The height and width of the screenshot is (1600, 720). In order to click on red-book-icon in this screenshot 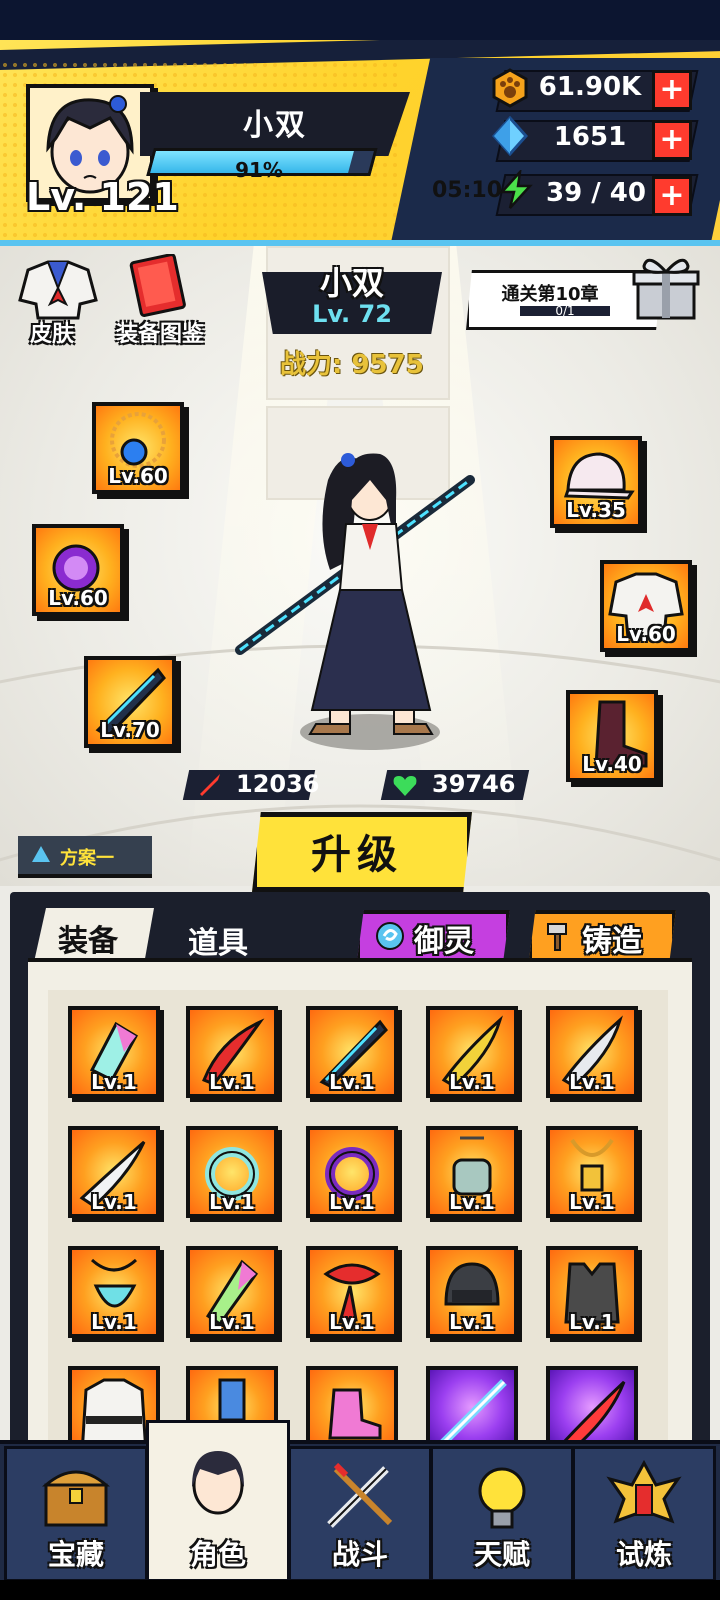, I will do `click(157, 285)`.